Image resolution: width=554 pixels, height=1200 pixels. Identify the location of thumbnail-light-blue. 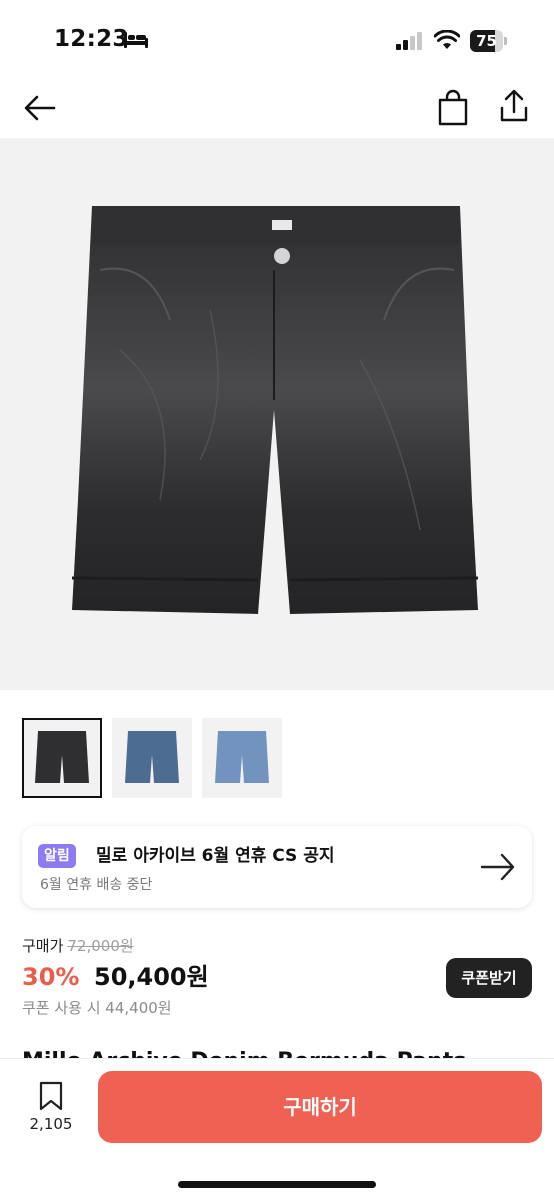
(242, 758).